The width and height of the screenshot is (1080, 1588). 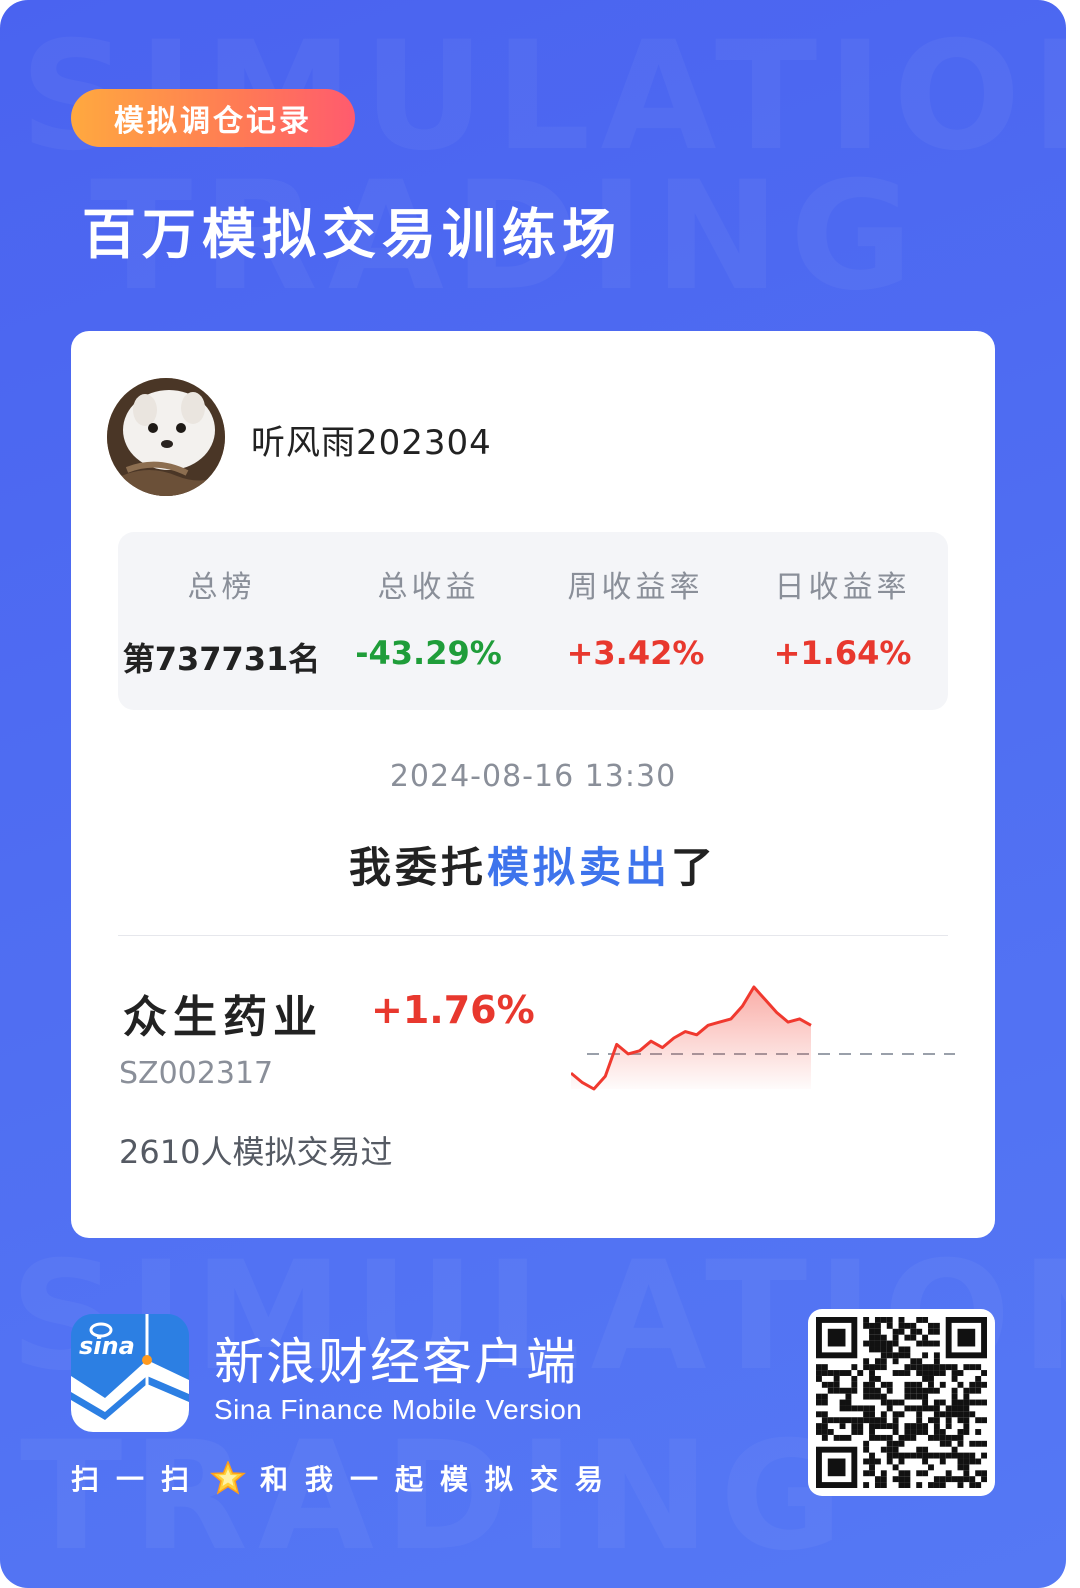 What do you see at coordinates (221, 621) in the screenshot?
I see `stat-rank: 总榜 第737731名` at bounding box center [221, 621].